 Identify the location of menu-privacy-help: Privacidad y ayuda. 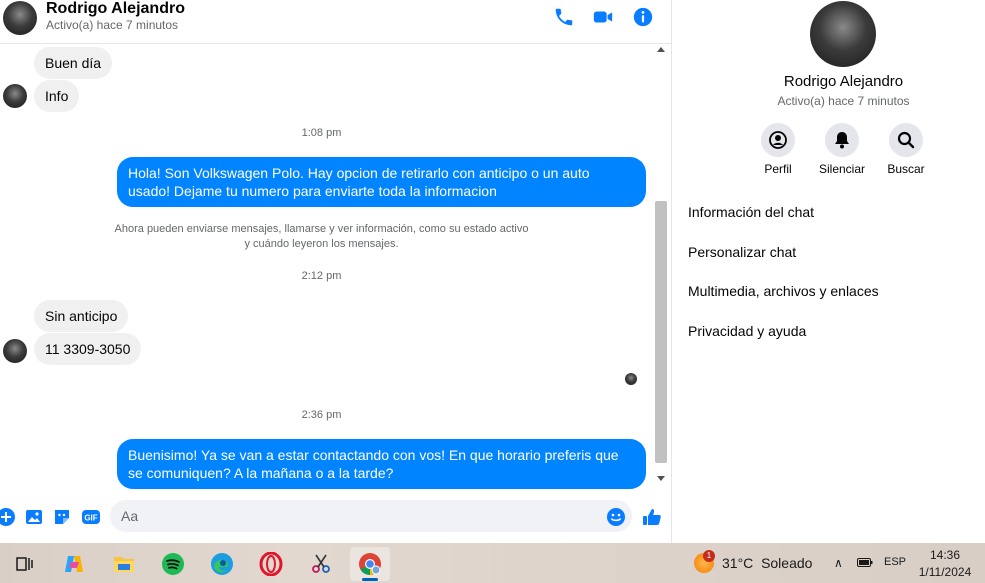
(747, 331).